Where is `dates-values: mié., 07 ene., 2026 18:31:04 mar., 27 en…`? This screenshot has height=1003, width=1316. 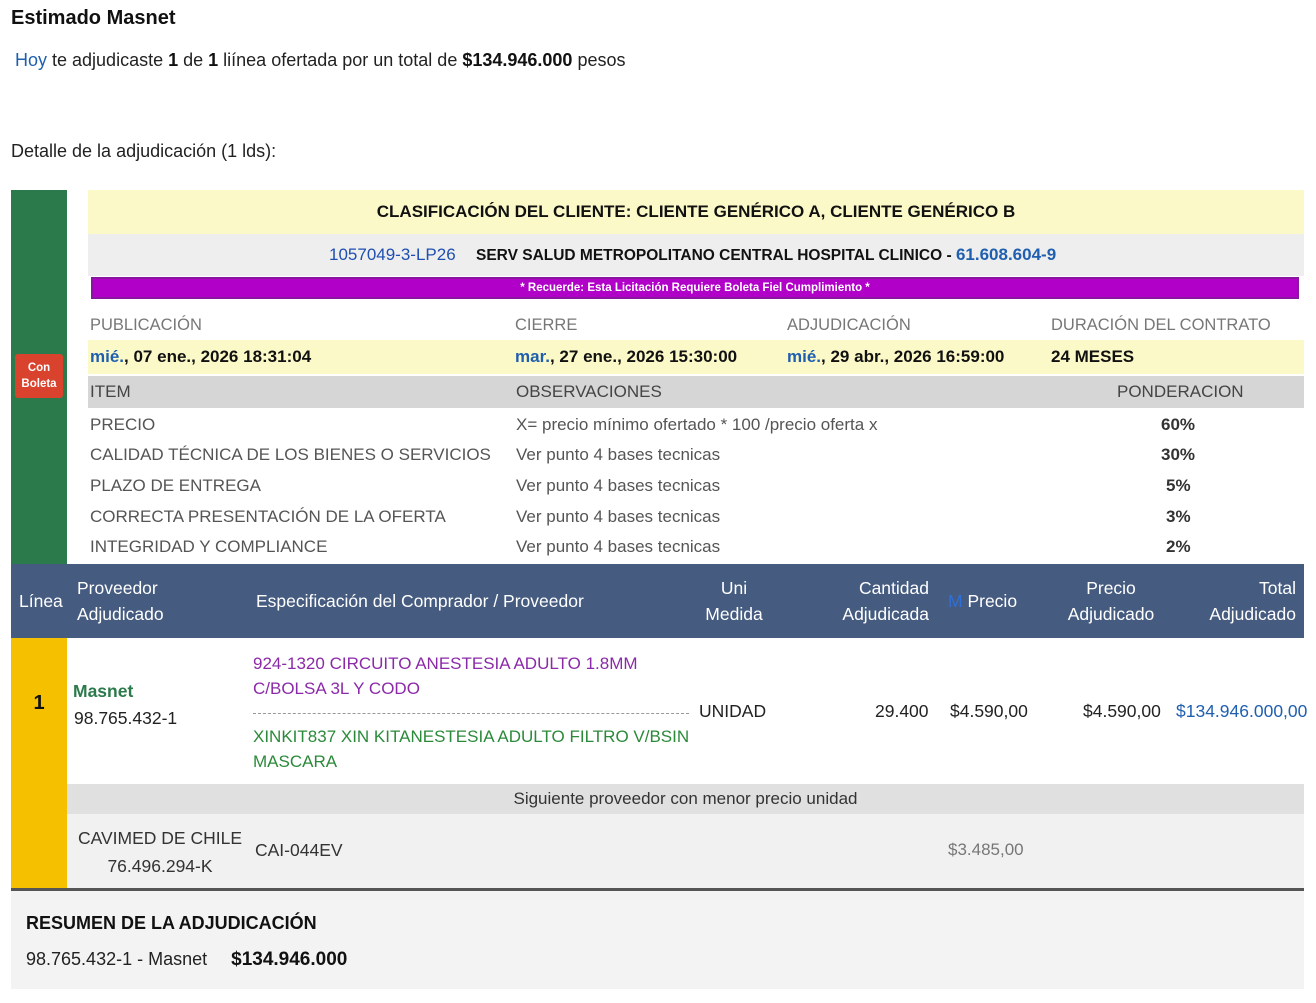 dates-values: mié., 07 ene., 2026 18:31:04 mar., 27 en… is located at coordinates (696, 357).